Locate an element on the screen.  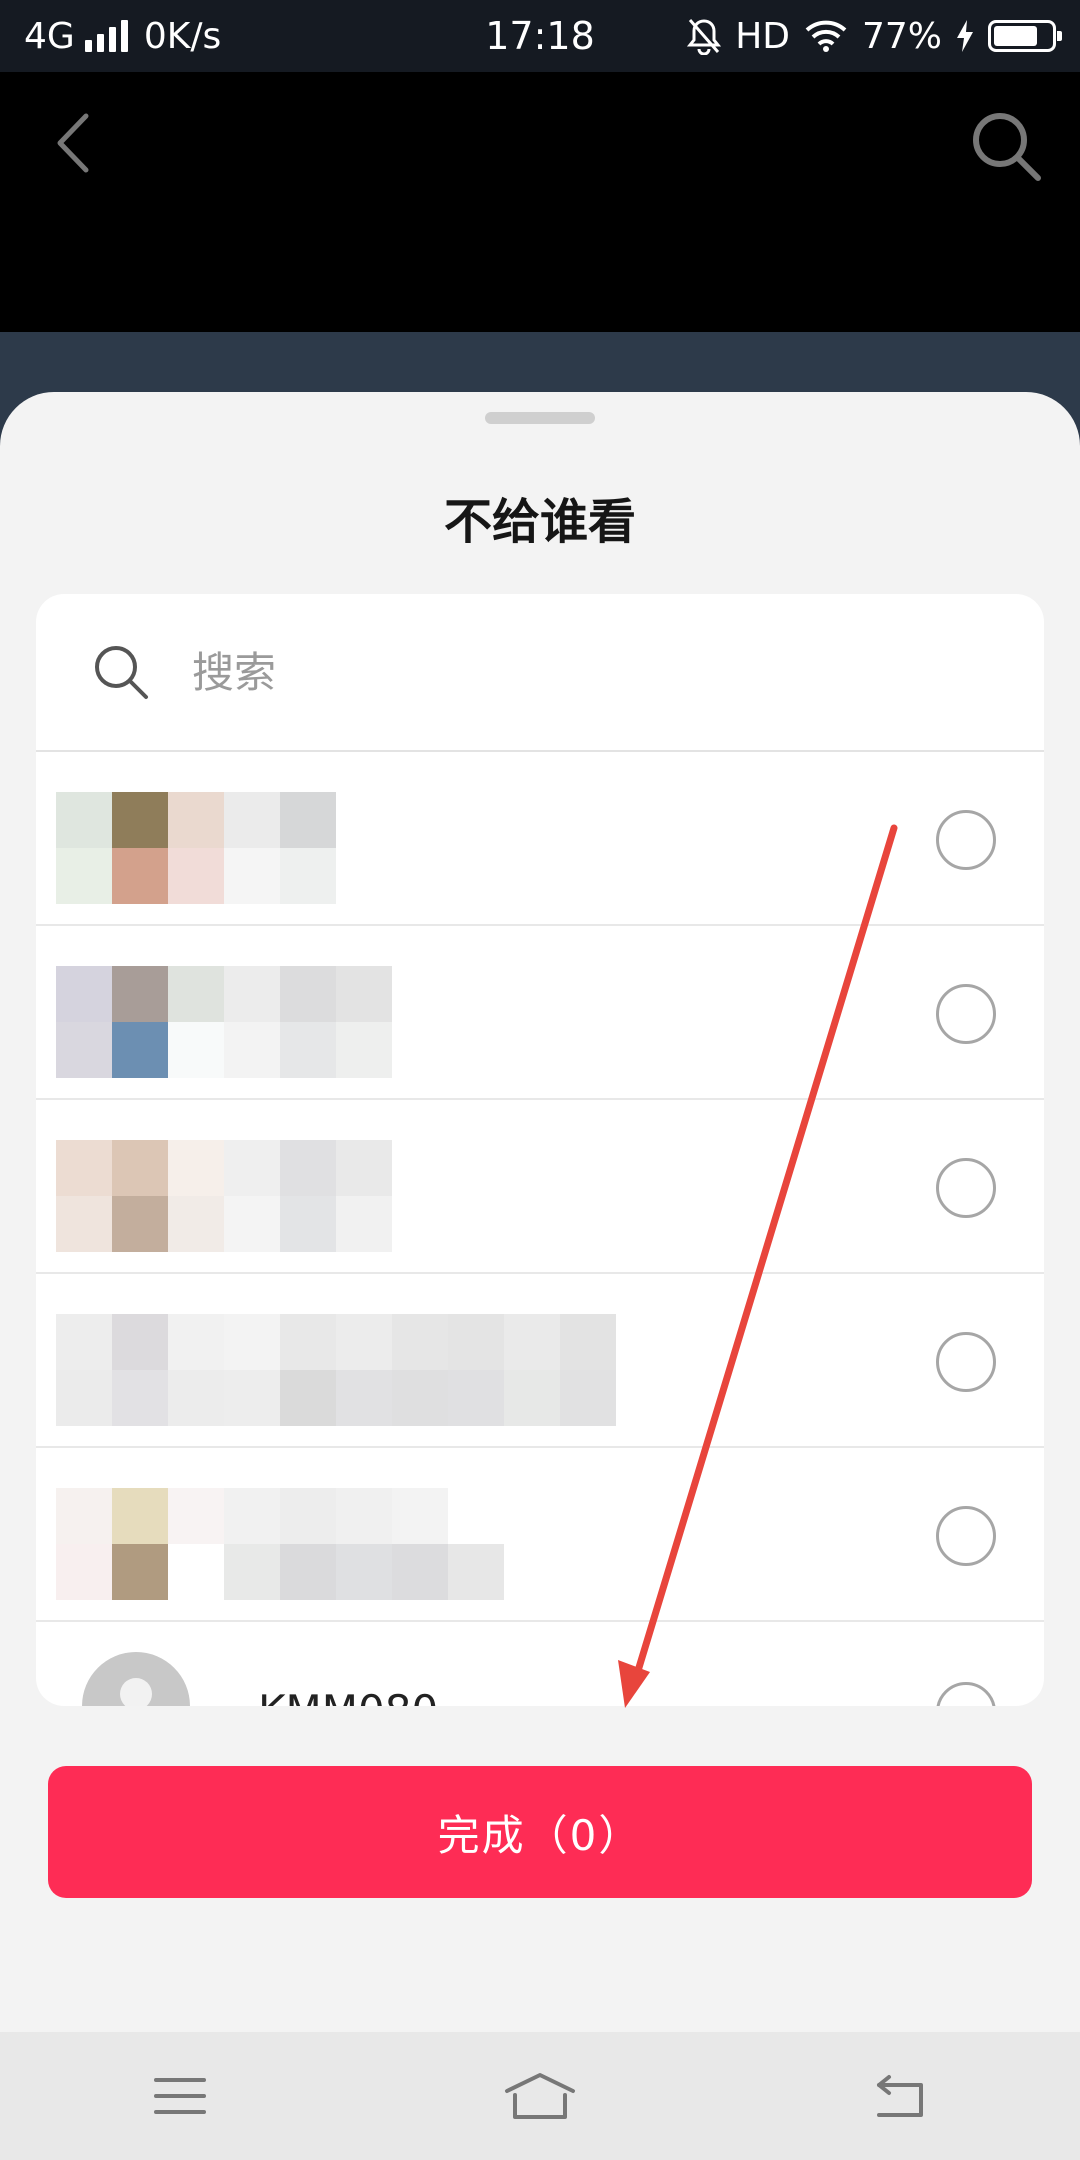
status-right: HD 77% is located at coordinates (874, 36).